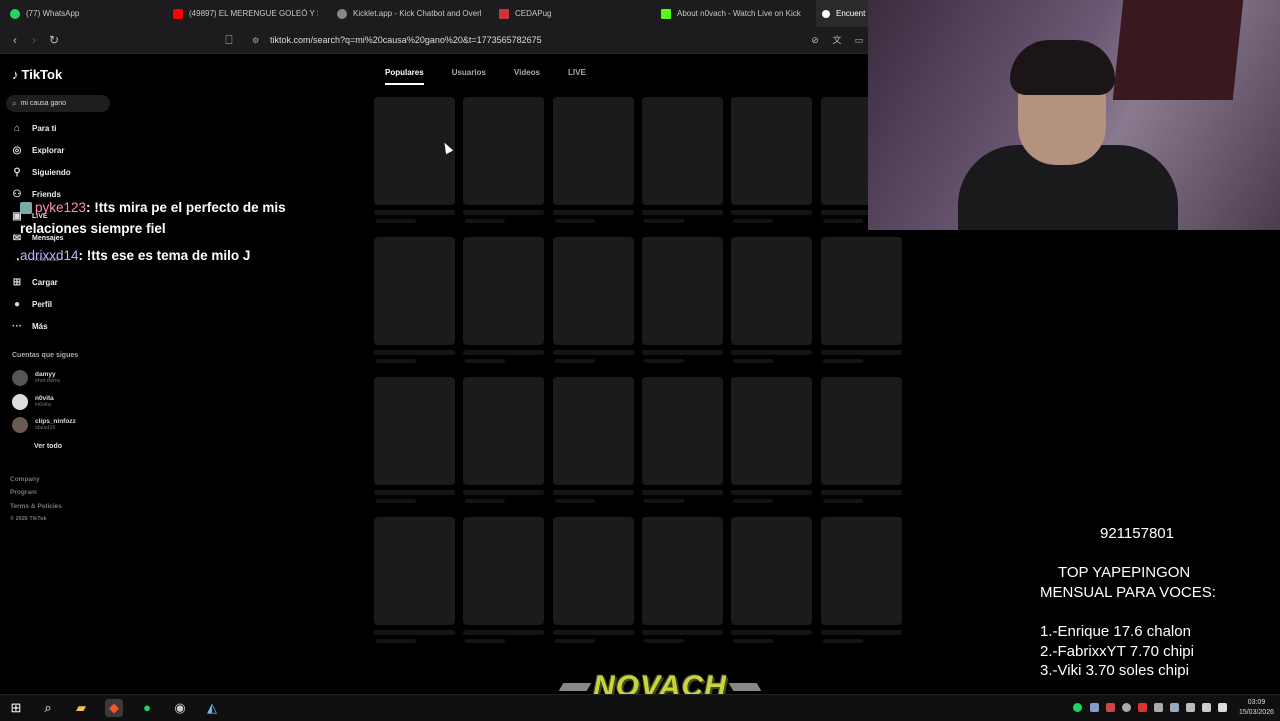 The image size is (1280, 721). I want to click on steam-icon: ◭, so click(212, 708).